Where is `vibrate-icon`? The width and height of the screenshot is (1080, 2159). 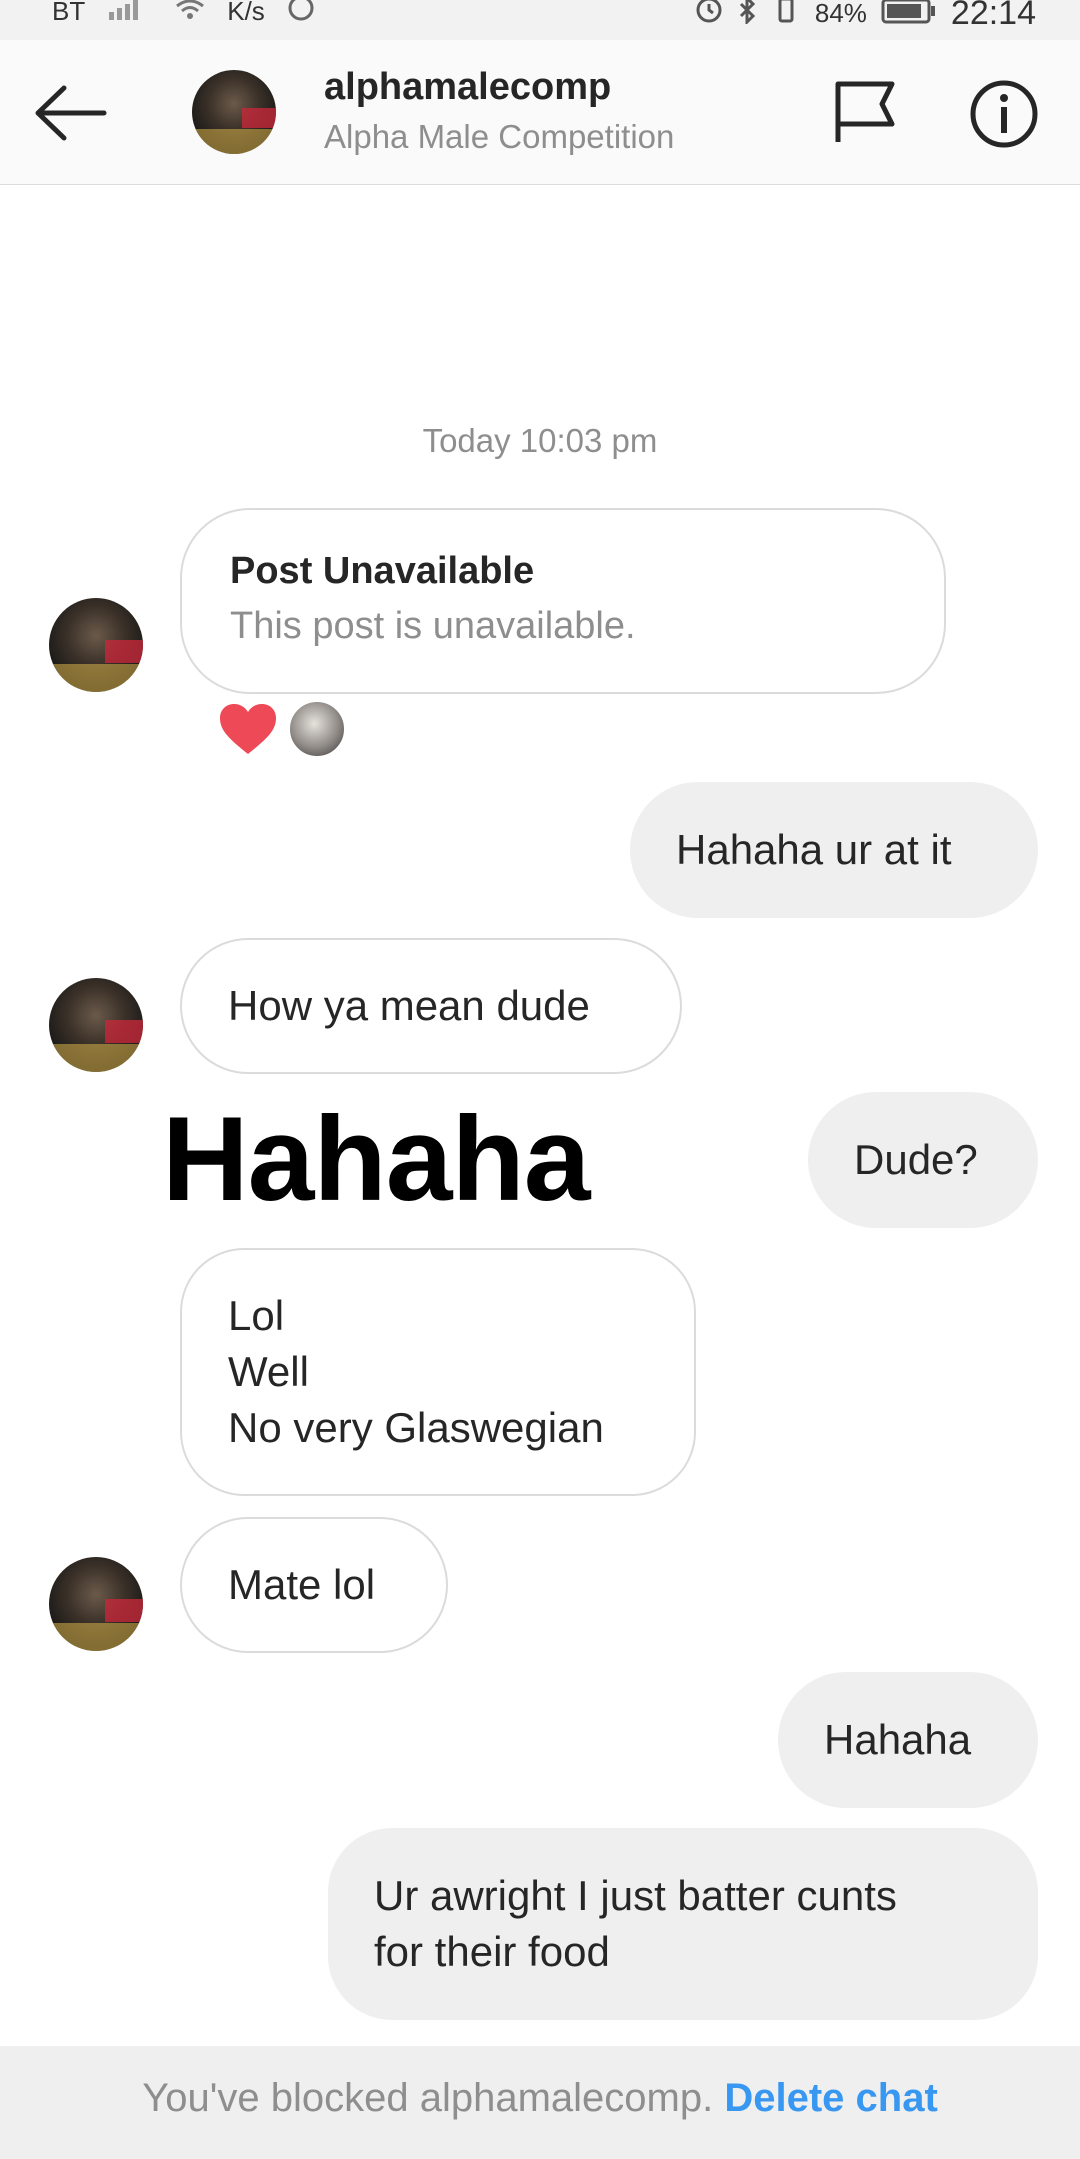
vibrate-icon is located at coordinates (786, 15).